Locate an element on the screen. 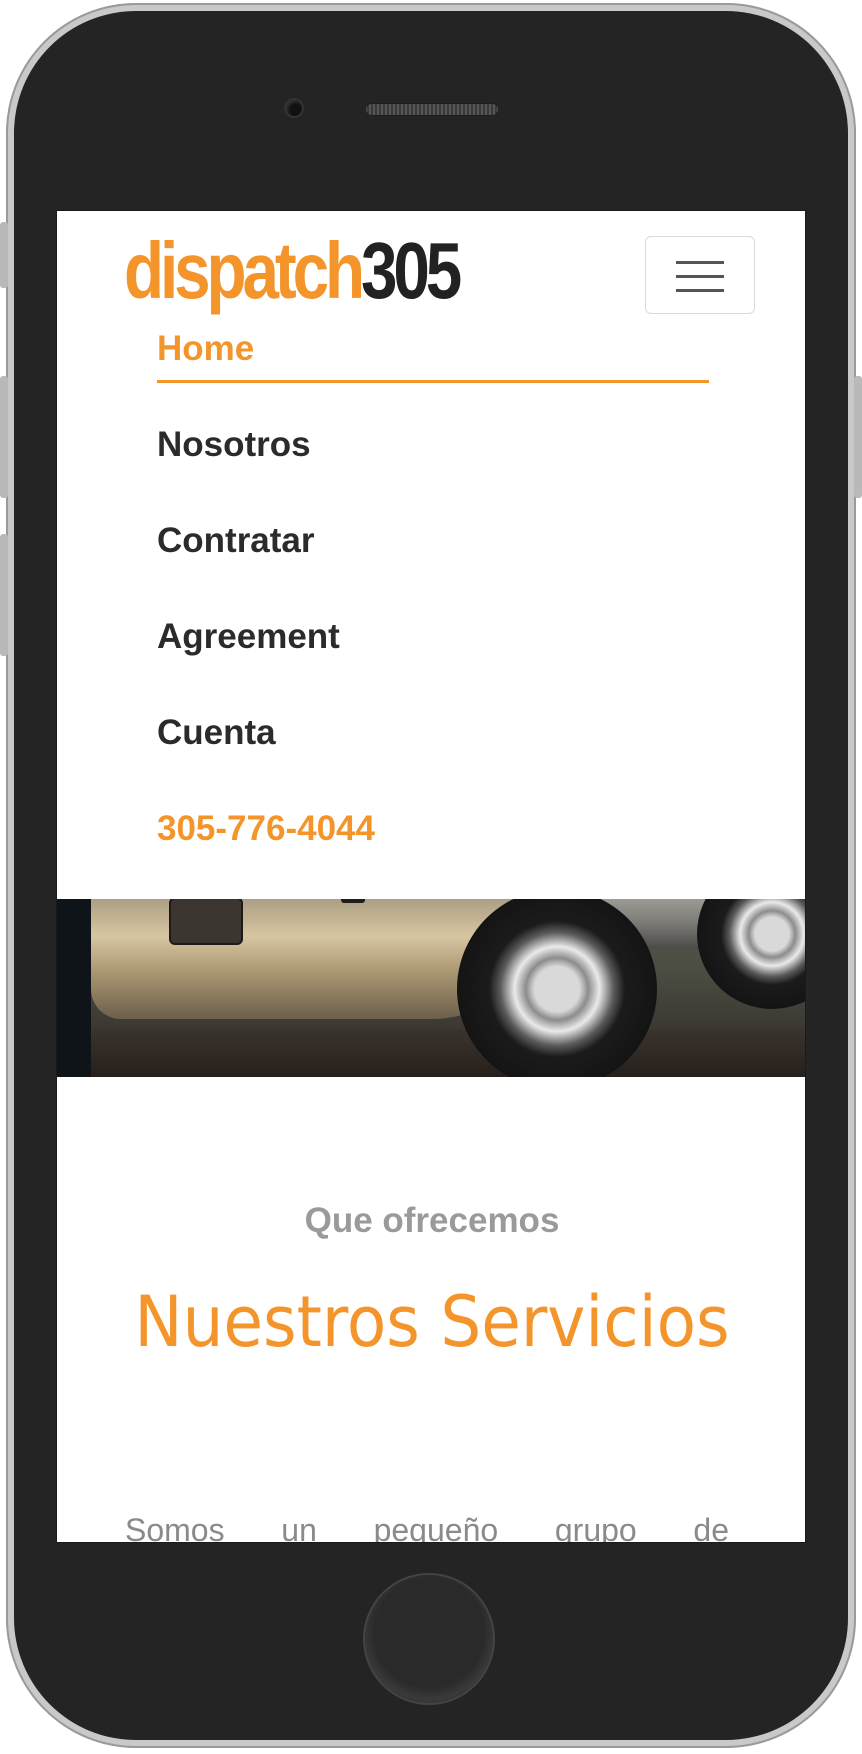 The image size is (862, 1754). home-button is located at coordinates (429, 1639).